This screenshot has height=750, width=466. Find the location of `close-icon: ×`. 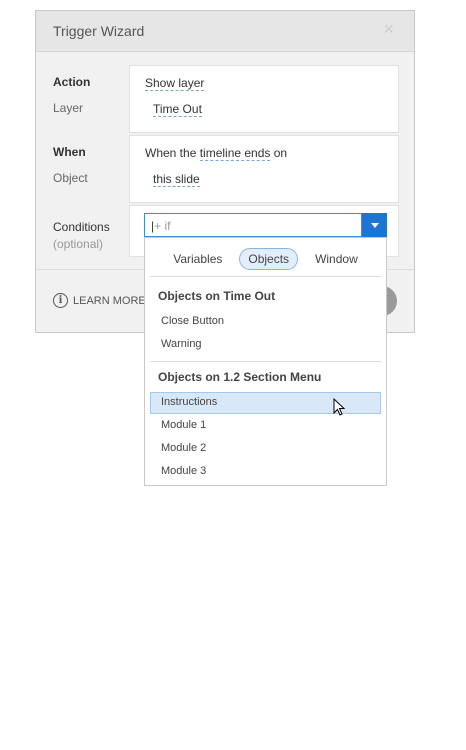

close-icon: × is located at coordinates (388, 29).